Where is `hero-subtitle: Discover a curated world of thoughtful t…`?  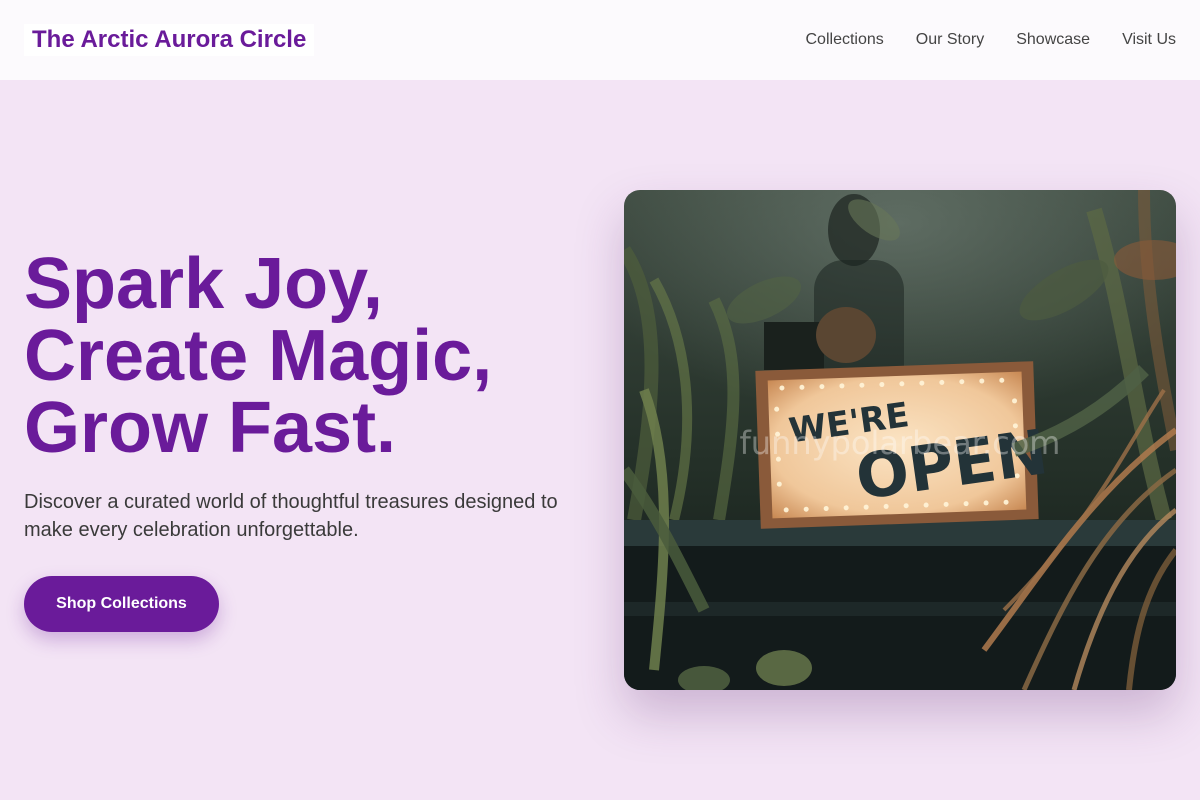 hero-subtitle: Discover a curated world of thoughtful t… is located at coordinates (291, 516).